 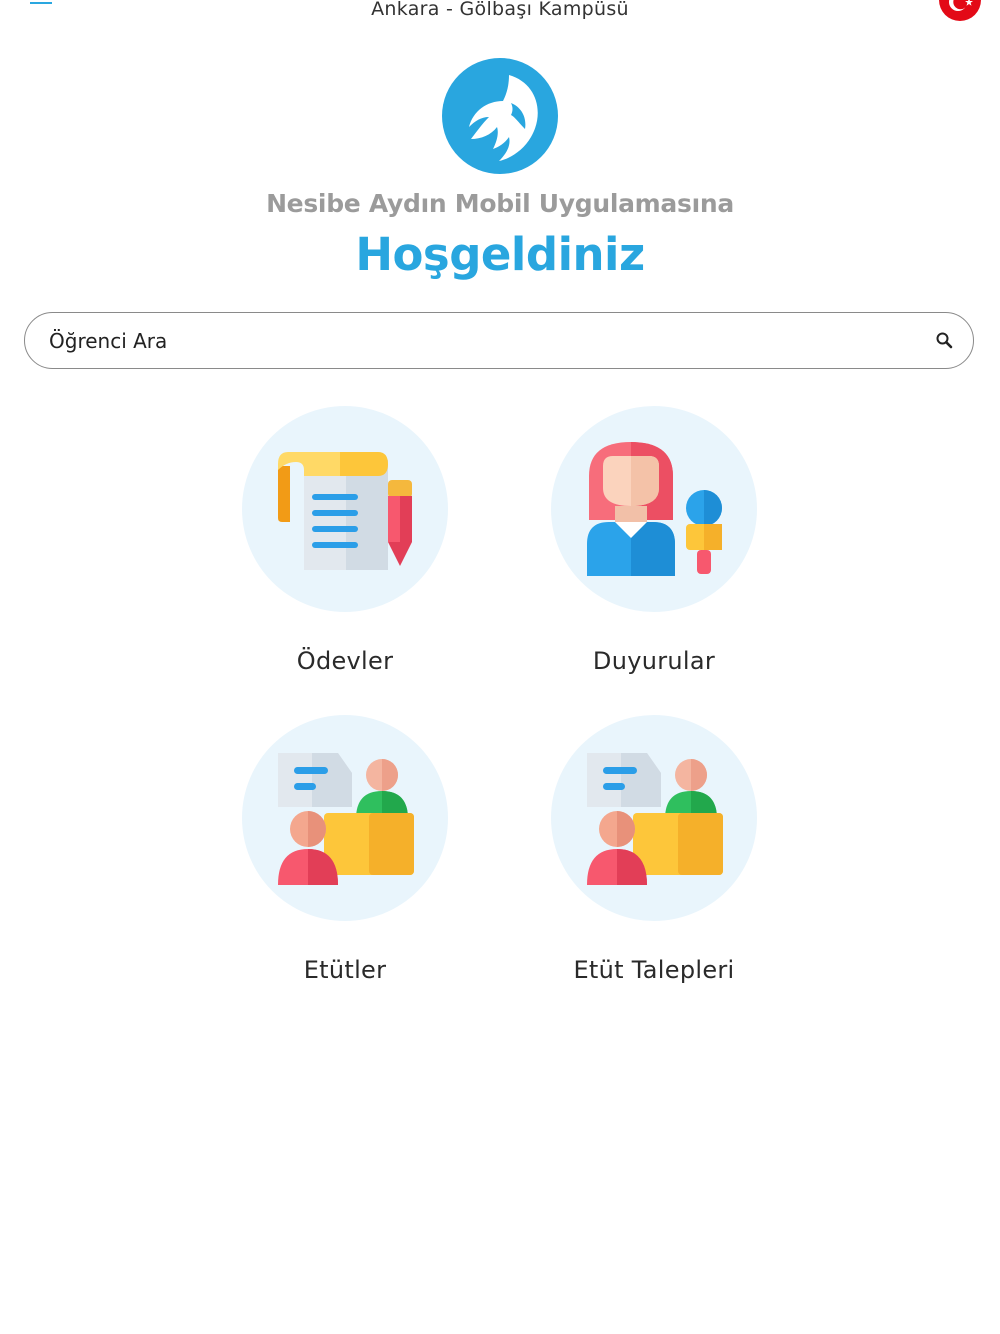 I want to click on top-bar: Ankara - Gölbaşı Kampüsü, so click(x=500, y=15).